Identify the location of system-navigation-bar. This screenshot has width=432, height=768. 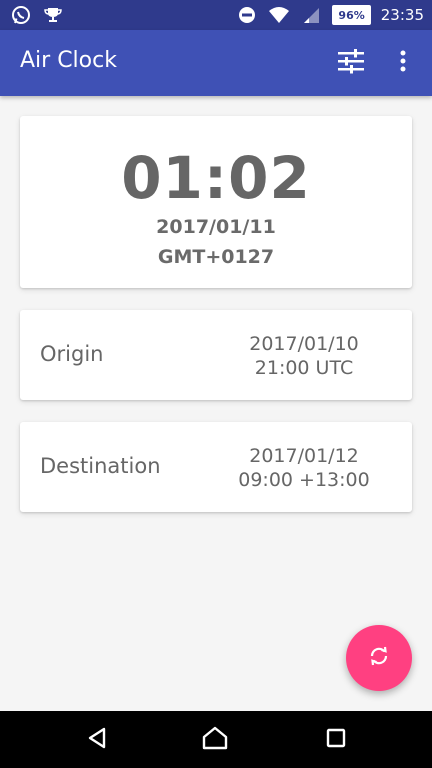
(216, 739).